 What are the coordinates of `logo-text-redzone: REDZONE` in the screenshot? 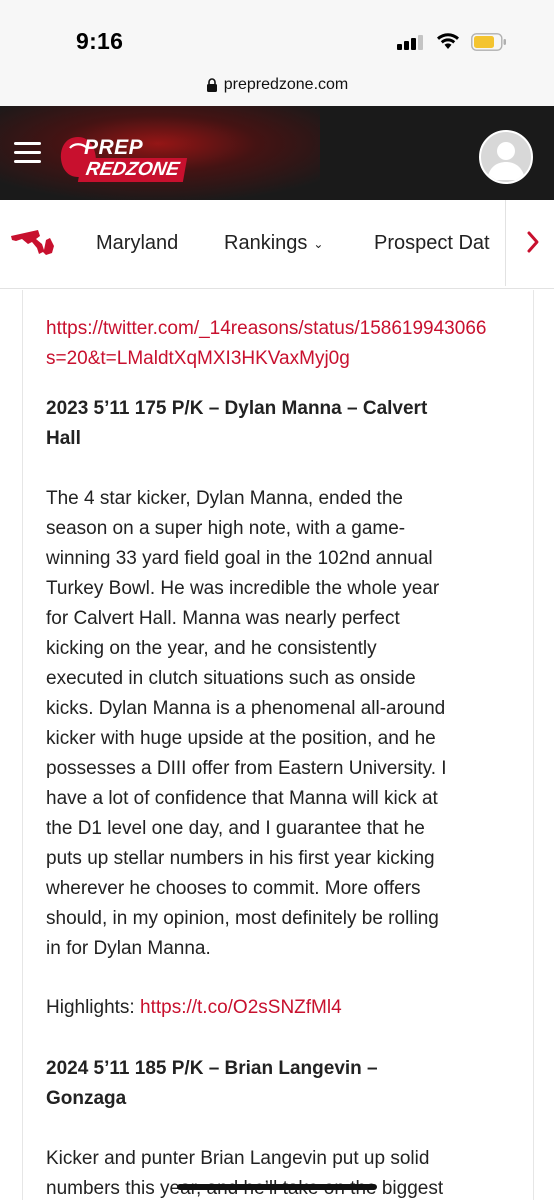 It's located at (132, 170).